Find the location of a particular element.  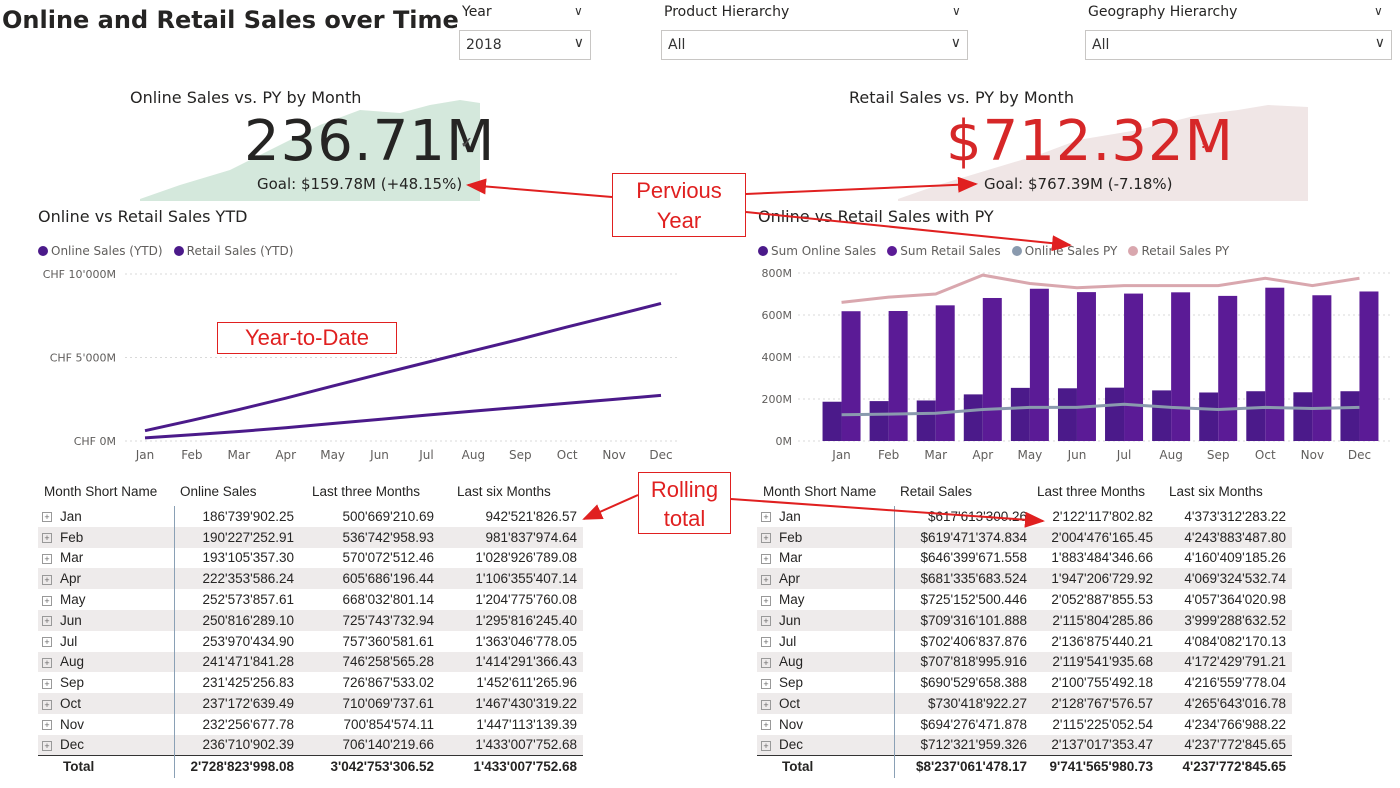

year-slicer-collapse-icon: ∨ is located at coordinates (578, 11).